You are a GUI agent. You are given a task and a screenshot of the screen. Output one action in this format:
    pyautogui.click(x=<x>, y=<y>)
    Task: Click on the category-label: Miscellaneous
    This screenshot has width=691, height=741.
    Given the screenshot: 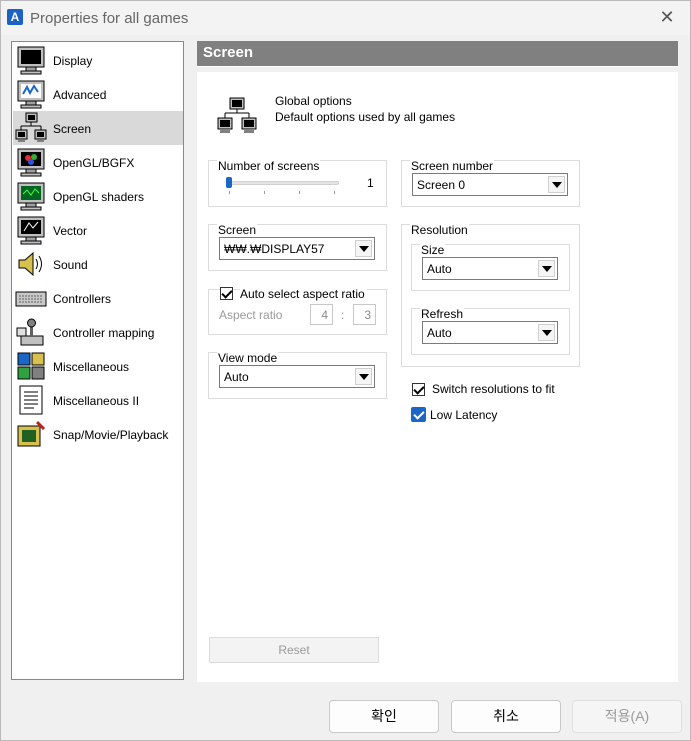 What is the action you would take?
    pyautogui.click(x=91, y=367)
    